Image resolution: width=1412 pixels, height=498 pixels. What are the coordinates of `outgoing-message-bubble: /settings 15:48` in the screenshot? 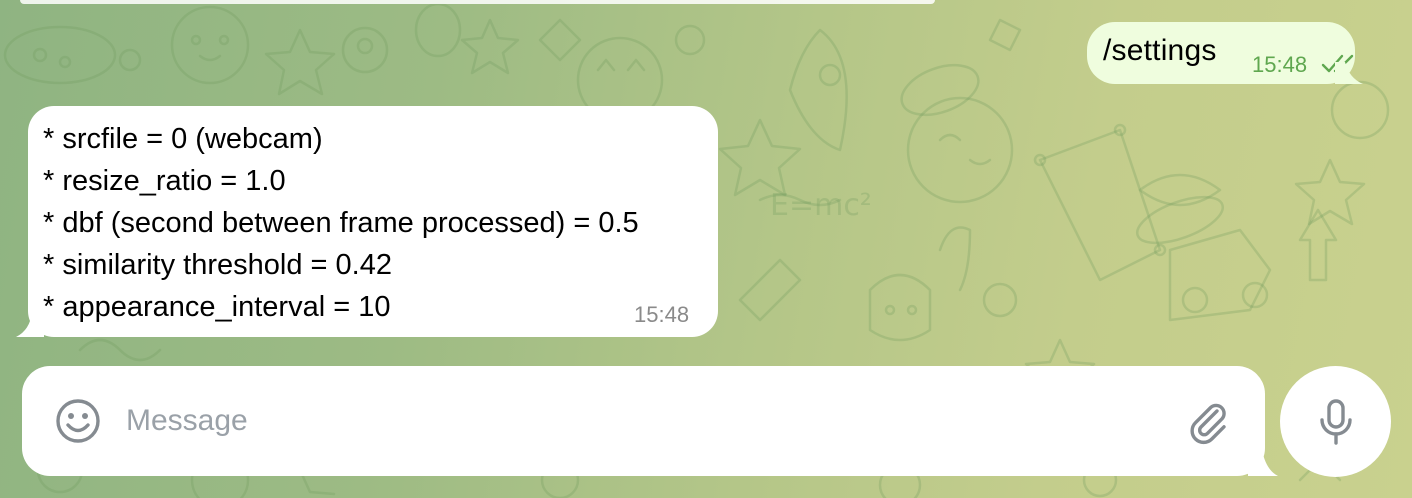 It's located at (1221, 53).